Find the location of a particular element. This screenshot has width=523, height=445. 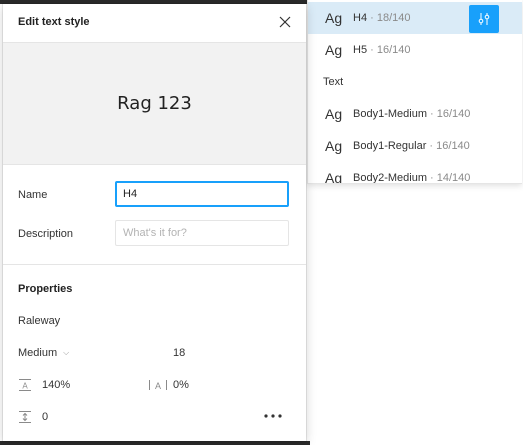

style-item-h5: Ag H5 · 16/140 is located at coordinates (415, 50).